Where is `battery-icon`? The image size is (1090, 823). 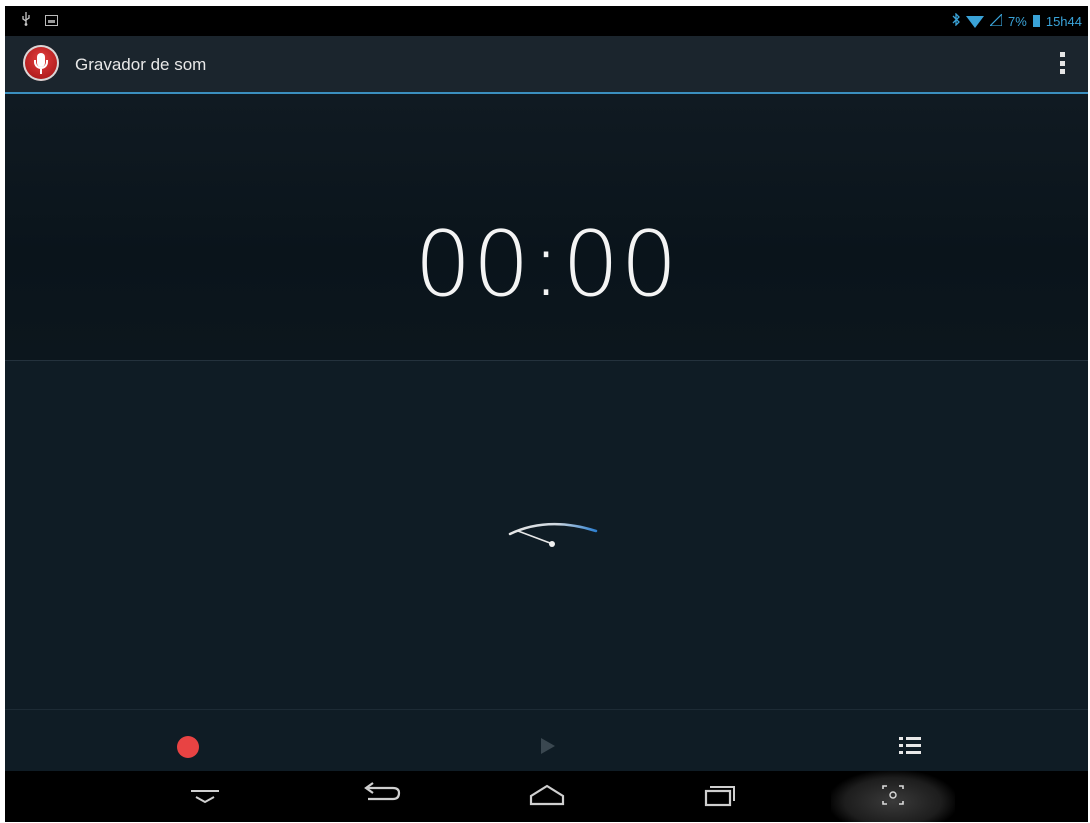 battery-icon is located at coordinates (1036, 21).